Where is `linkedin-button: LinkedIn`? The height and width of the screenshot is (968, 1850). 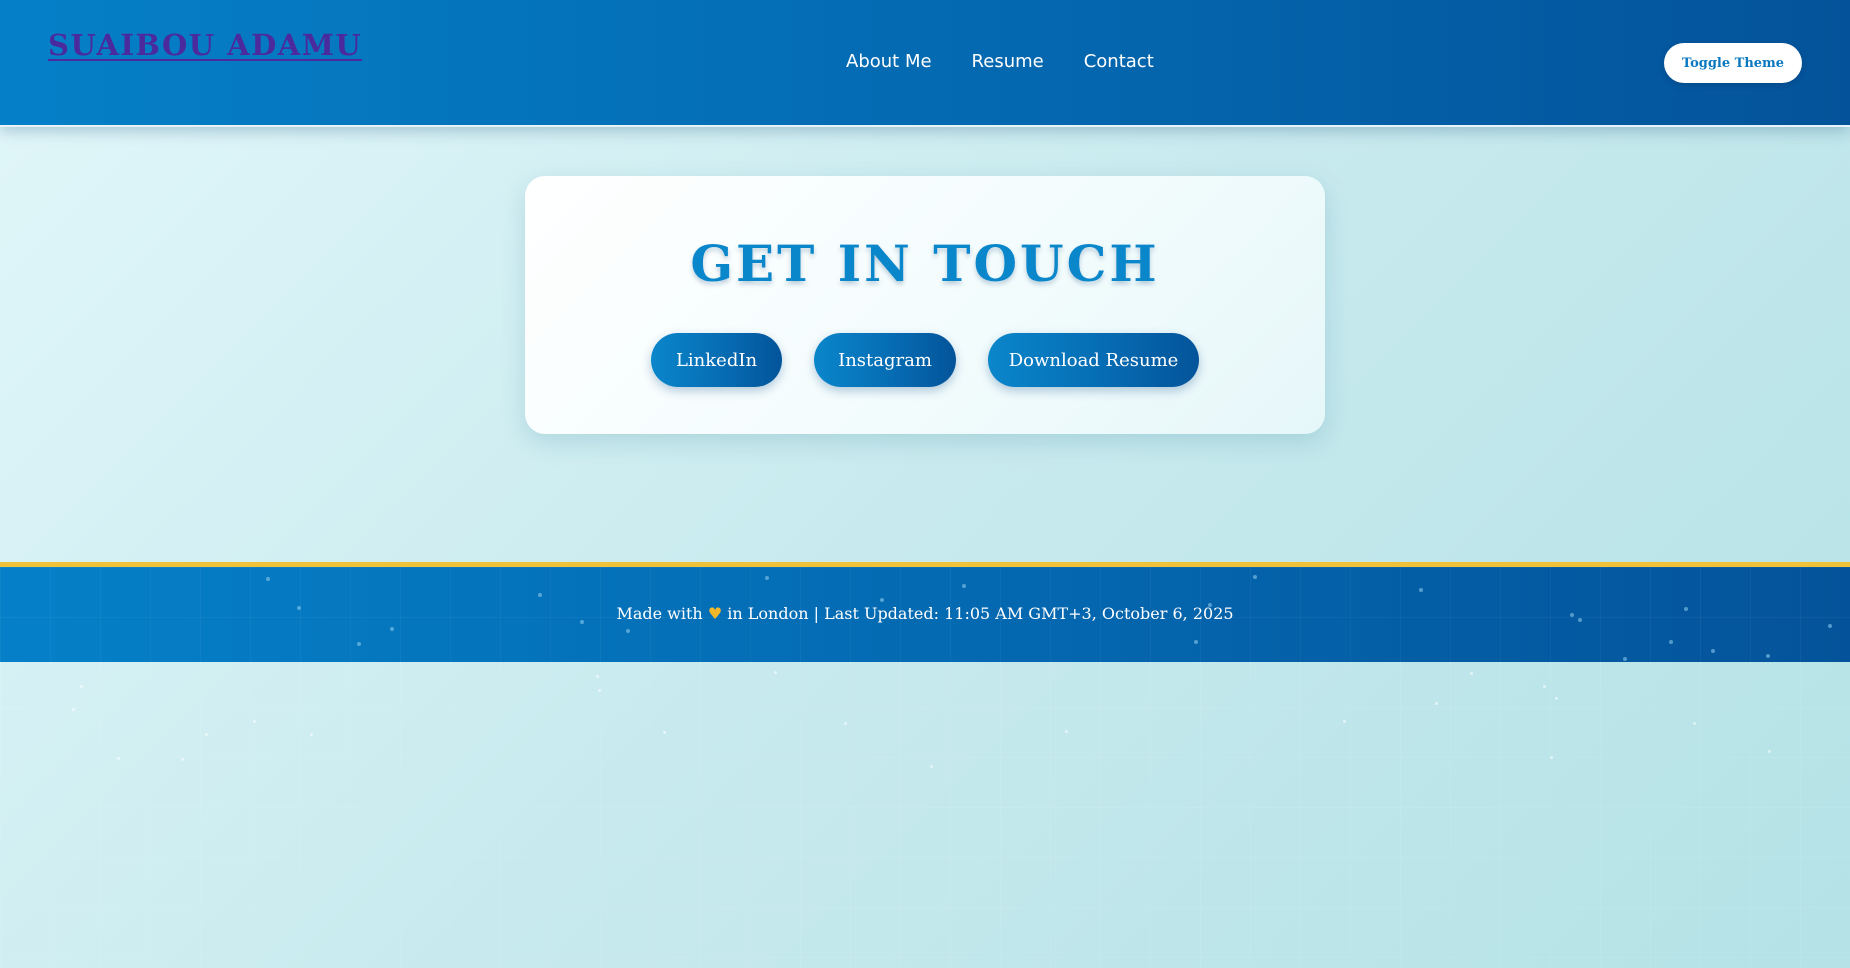 linkedin-button: LinkedIn is located at coordinates (716, 360).